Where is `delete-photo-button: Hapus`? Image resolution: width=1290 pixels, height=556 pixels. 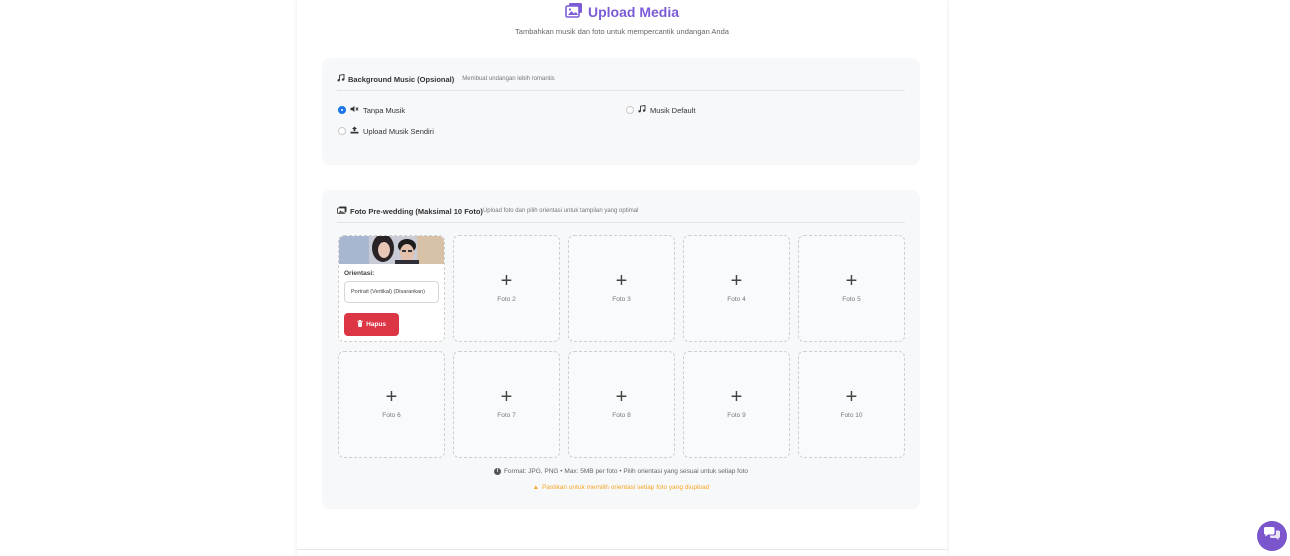 delete-photo-button: Hapus is located at coordinates (371, 324).